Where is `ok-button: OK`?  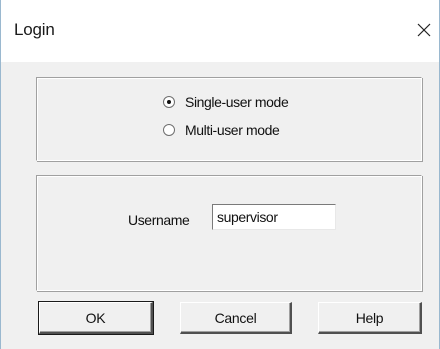
ok-button: OK is located at coordinates (96, 318).